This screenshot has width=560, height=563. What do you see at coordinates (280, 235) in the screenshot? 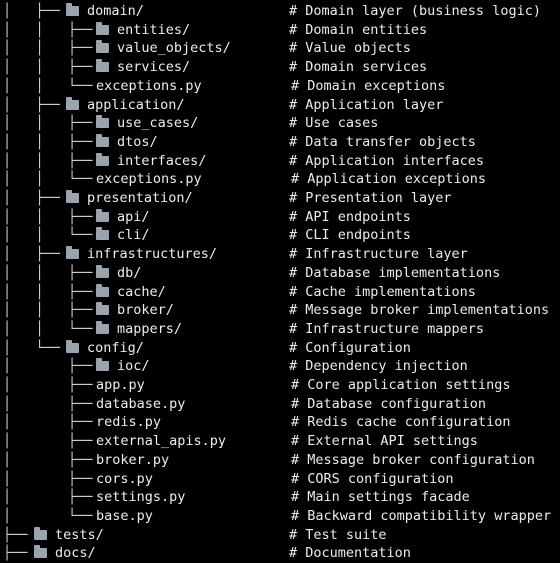
I see `tree-row: │ │ └── cli/ # CLI endpoints` at bounding box center [280, 235].